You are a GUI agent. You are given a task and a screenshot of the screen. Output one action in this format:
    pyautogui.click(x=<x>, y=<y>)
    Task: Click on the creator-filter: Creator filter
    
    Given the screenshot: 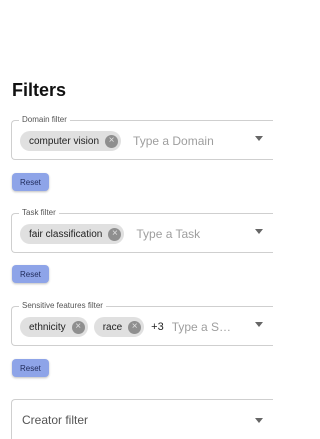 What is the action you would take?
    pyautogui.click(x=142, y=419)
    